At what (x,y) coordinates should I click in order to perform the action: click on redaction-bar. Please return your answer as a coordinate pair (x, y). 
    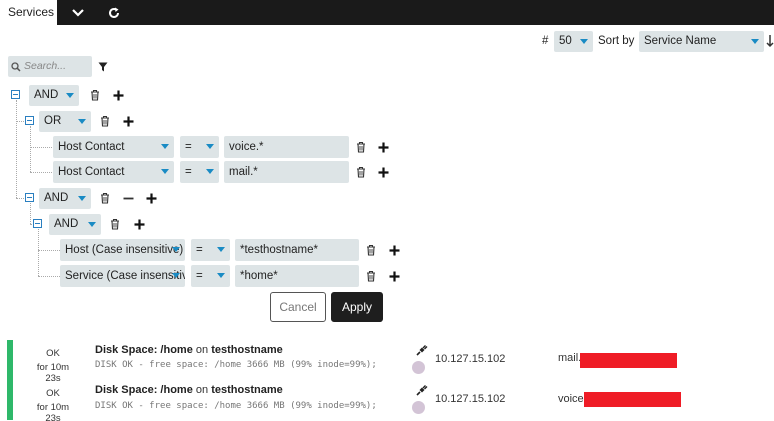
    Looking at the image, I should click on (632, 399).